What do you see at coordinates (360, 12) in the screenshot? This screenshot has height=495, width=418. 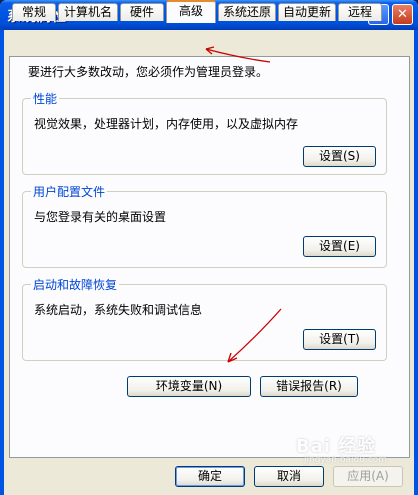 I see `tab-remote: 远程` at bounding box center [360, 12].